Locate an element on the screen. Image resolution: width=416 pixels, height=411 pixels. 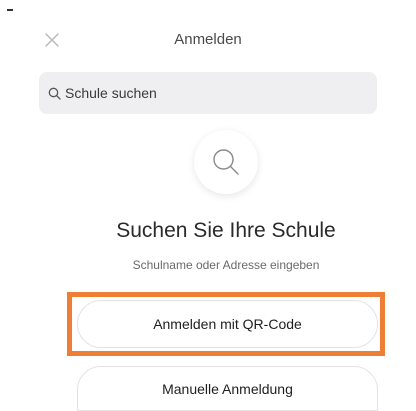
qr-login-button: Anmelden mit QR-Code is located at coordinates (227, 324).